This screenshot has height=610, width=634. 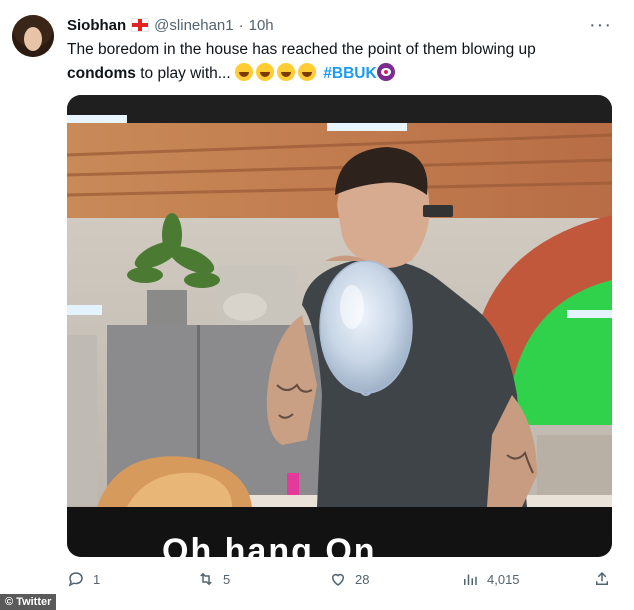 I want to click on tweet-text-bold: condoms, so click(x=101, y=73).